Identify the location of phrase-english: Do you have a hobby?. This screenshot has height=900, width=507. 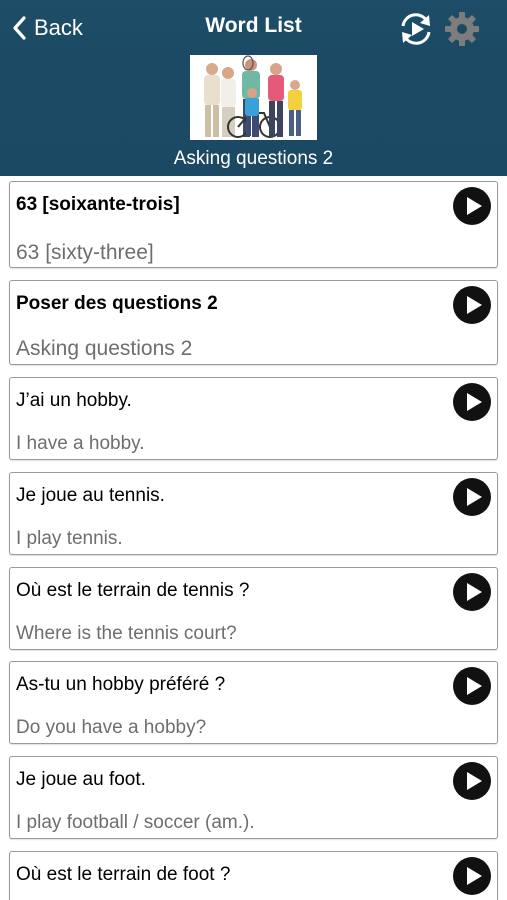
(111, 727).